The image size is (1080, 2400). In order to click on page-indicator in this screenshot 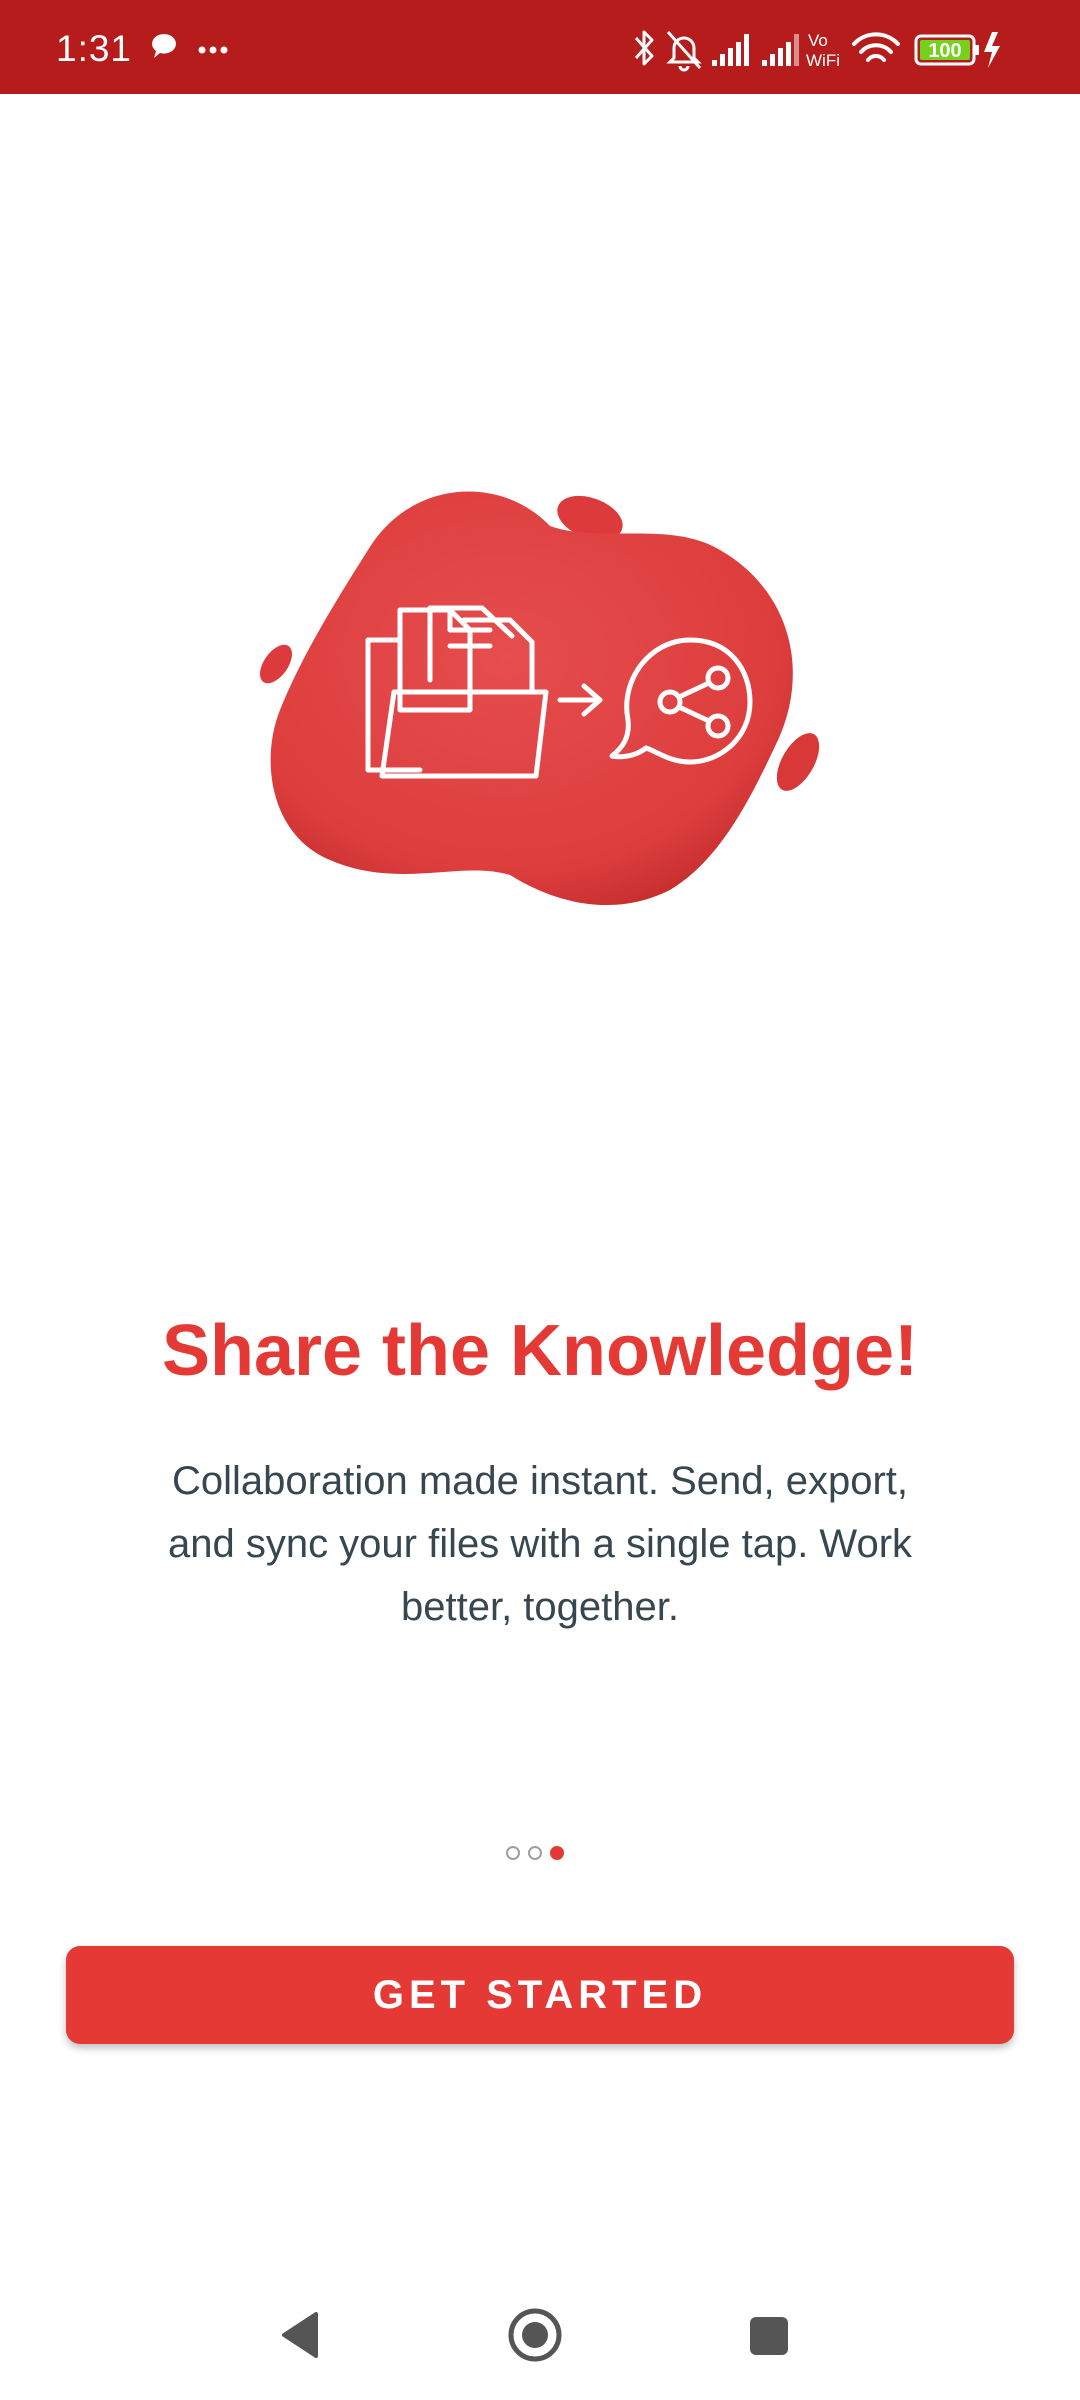, I will do `click(535, 1853)`.